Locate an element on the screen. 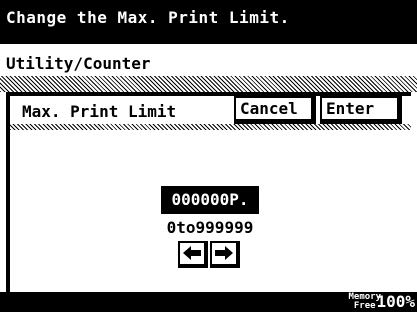 Image resolution: width=417 pixels, height=312 pixels. breadcrumb-label: Utility/Counter is located at coordinates (78, 63).